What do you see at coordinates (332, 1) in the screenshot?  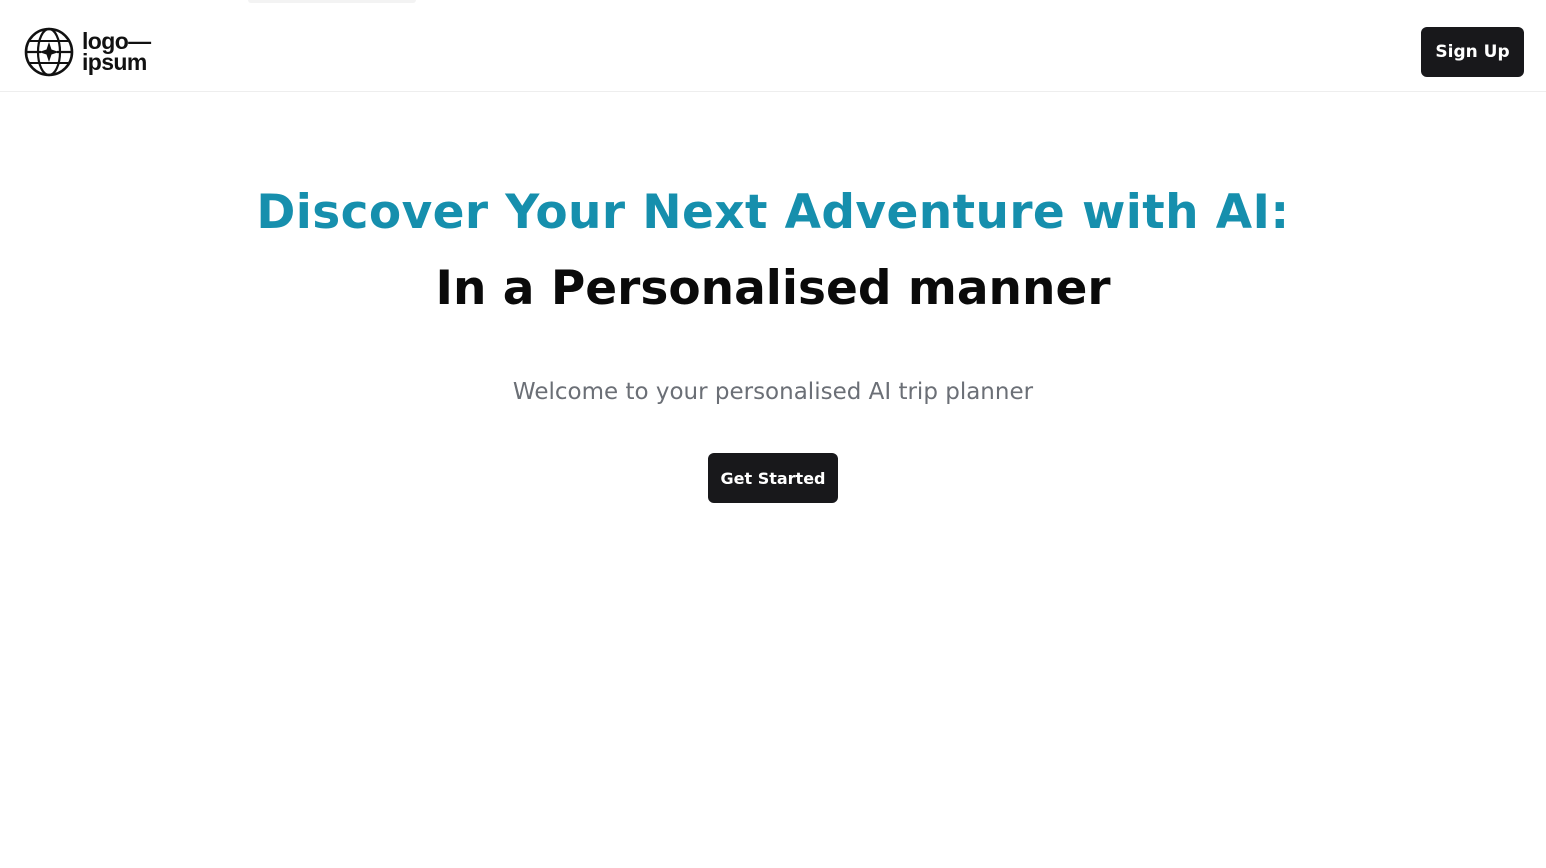 I see `top-tab-indicator` at bounding box center [332, 1].